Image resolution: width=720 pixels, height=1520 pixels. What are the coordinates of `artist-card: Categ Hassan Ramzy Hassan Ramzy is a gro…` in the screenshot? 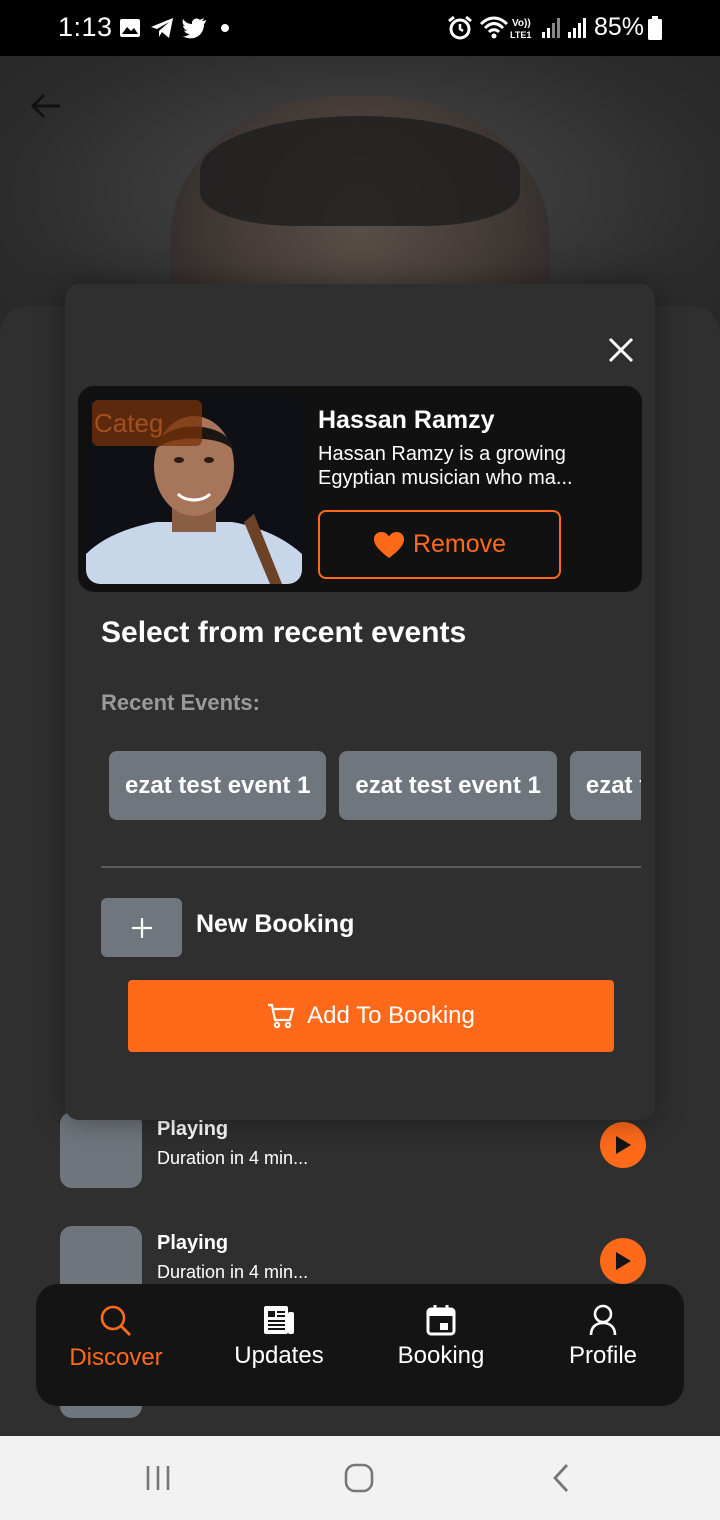 It's located at (360, 489).